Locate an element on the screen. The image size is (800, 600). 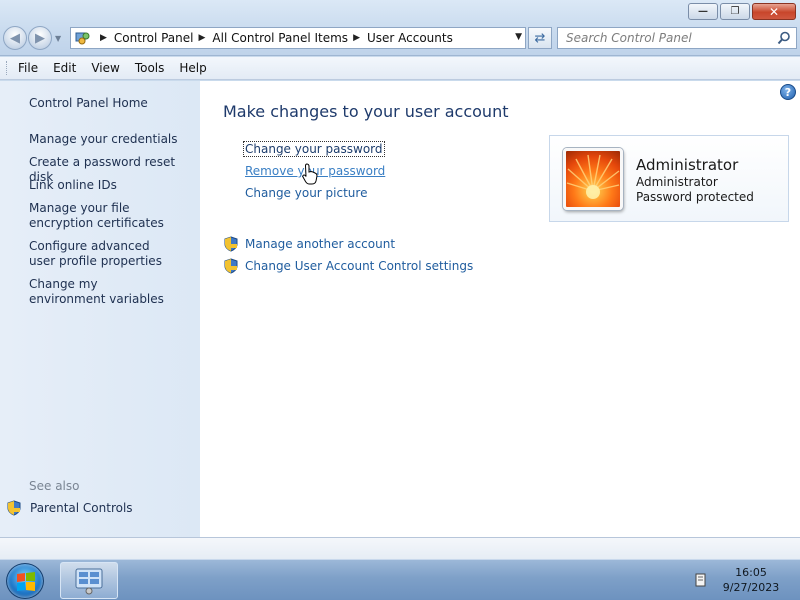
menu-bar: File Edit View Tools Help is located at coordinates (400, 68).